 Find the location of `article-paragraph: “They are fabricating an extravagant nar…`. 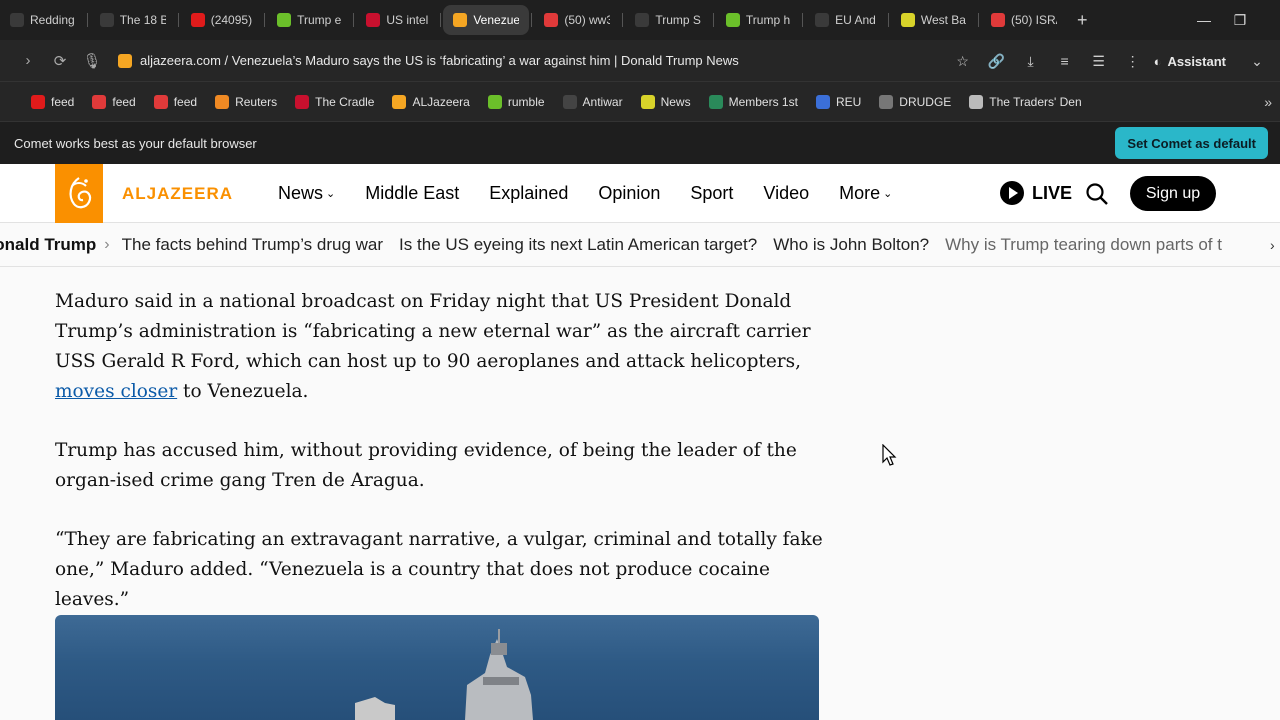

article-paragraph: “They are fabricating an extravagant nar… is located at coordinates (439, 569).